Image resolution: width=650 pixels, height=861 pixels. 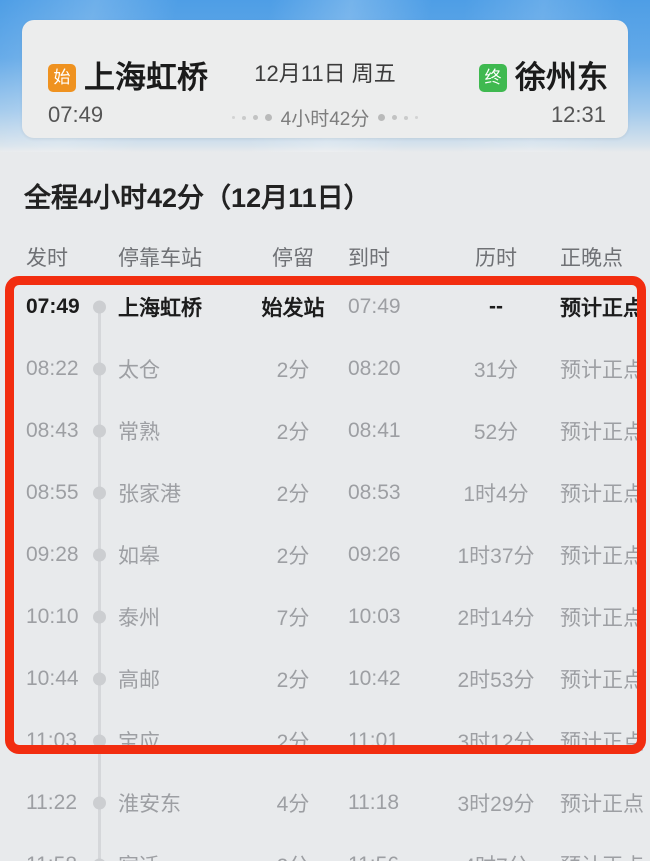 I want to click on trip-duration-label: 4小时42分, so click(x=325, y=119).